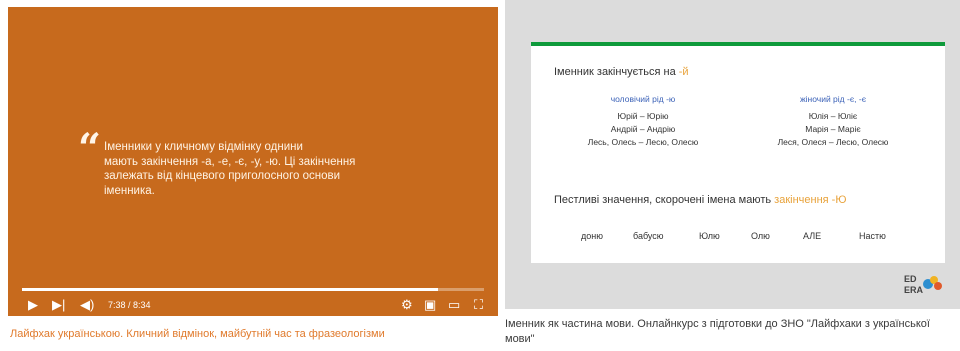 This screenshot has width=960, height=351. What do you see at coordinates (253, 305) in the screenshot?
I see `player-controls: ▶ ▶| ◀) 7:38 / 8:34 ⚙ ▣ ▭ ⛶` at bounding box center [253, 305].